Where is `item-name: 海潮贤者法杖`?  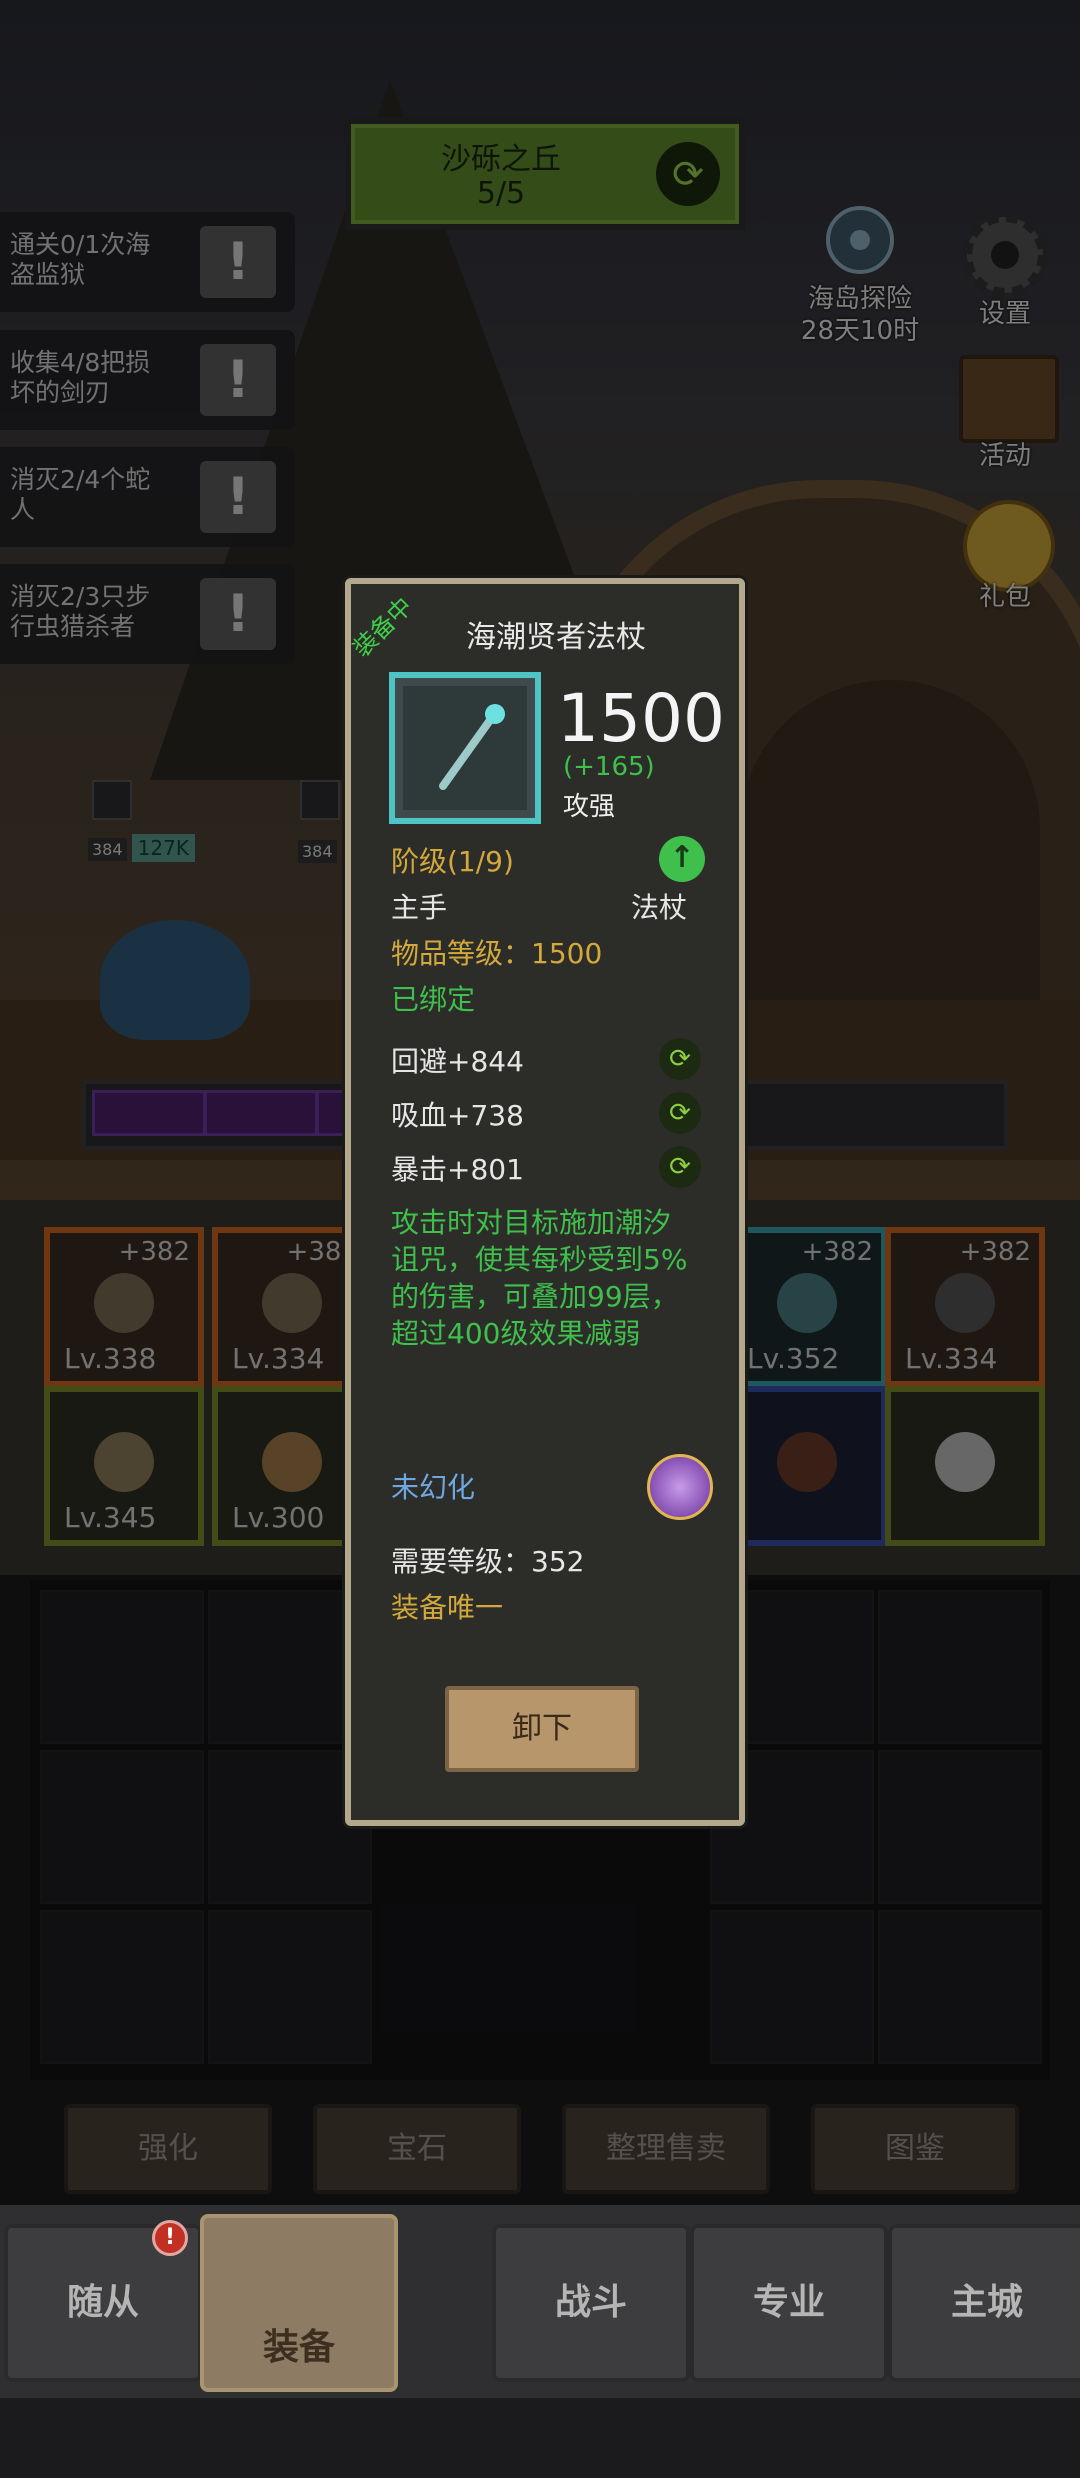
item-name: 海潮贤者法杖 is located at coordinates (556, 637).